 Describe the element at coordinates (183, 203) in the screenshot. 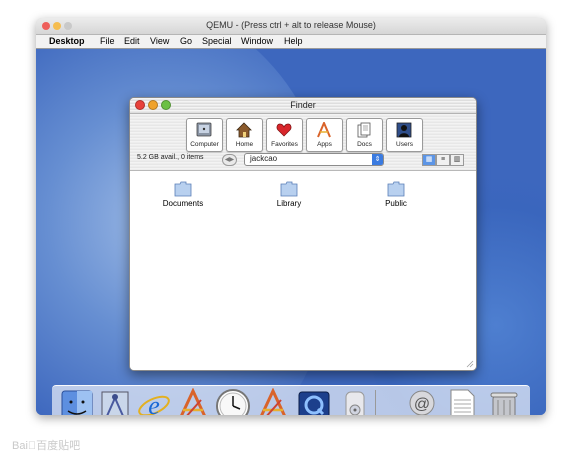

I see `folder-label: Documents` at that location.